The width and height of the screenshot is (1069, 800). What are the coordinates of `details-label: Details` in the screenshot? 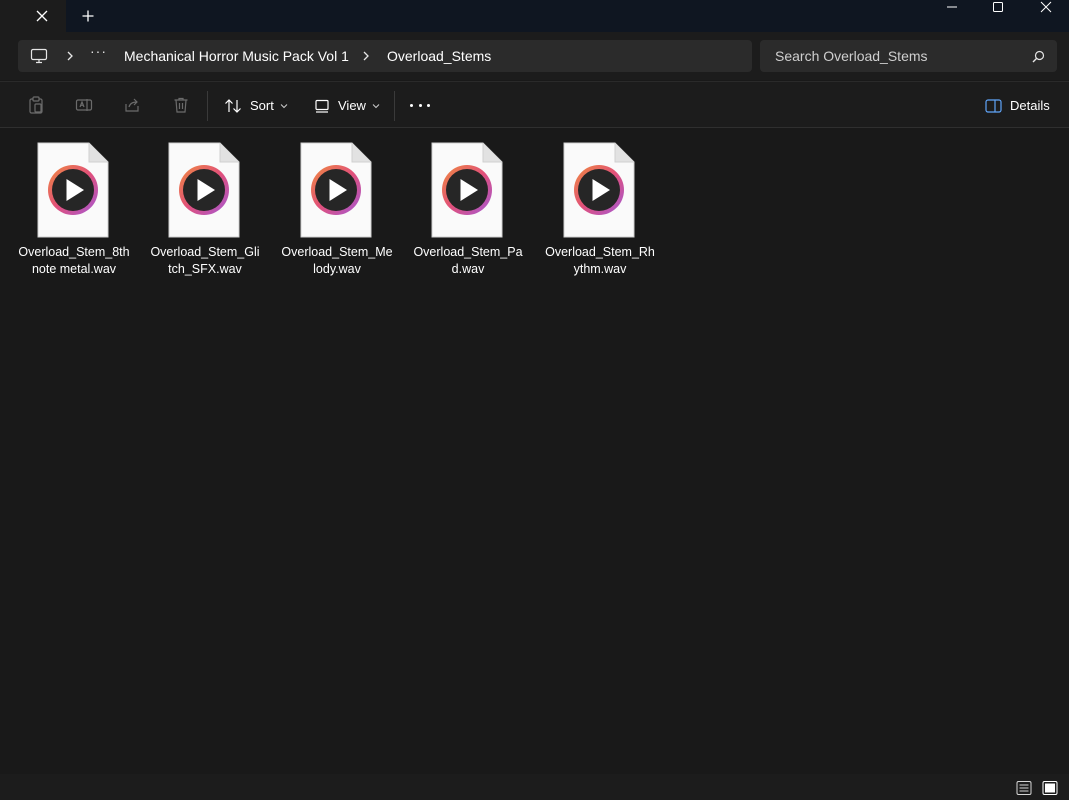 It's located at (1030, 105).